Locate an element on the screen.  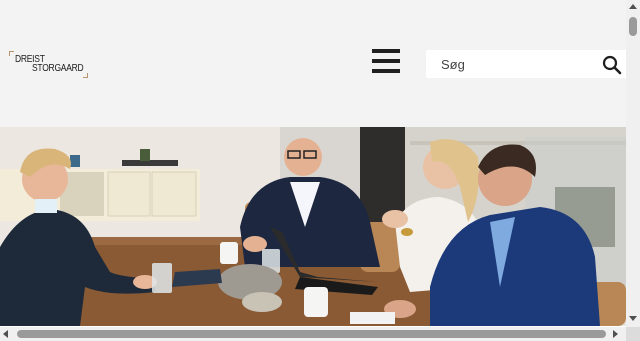
logo-corner-top-left is located at coordinates (11, 53).